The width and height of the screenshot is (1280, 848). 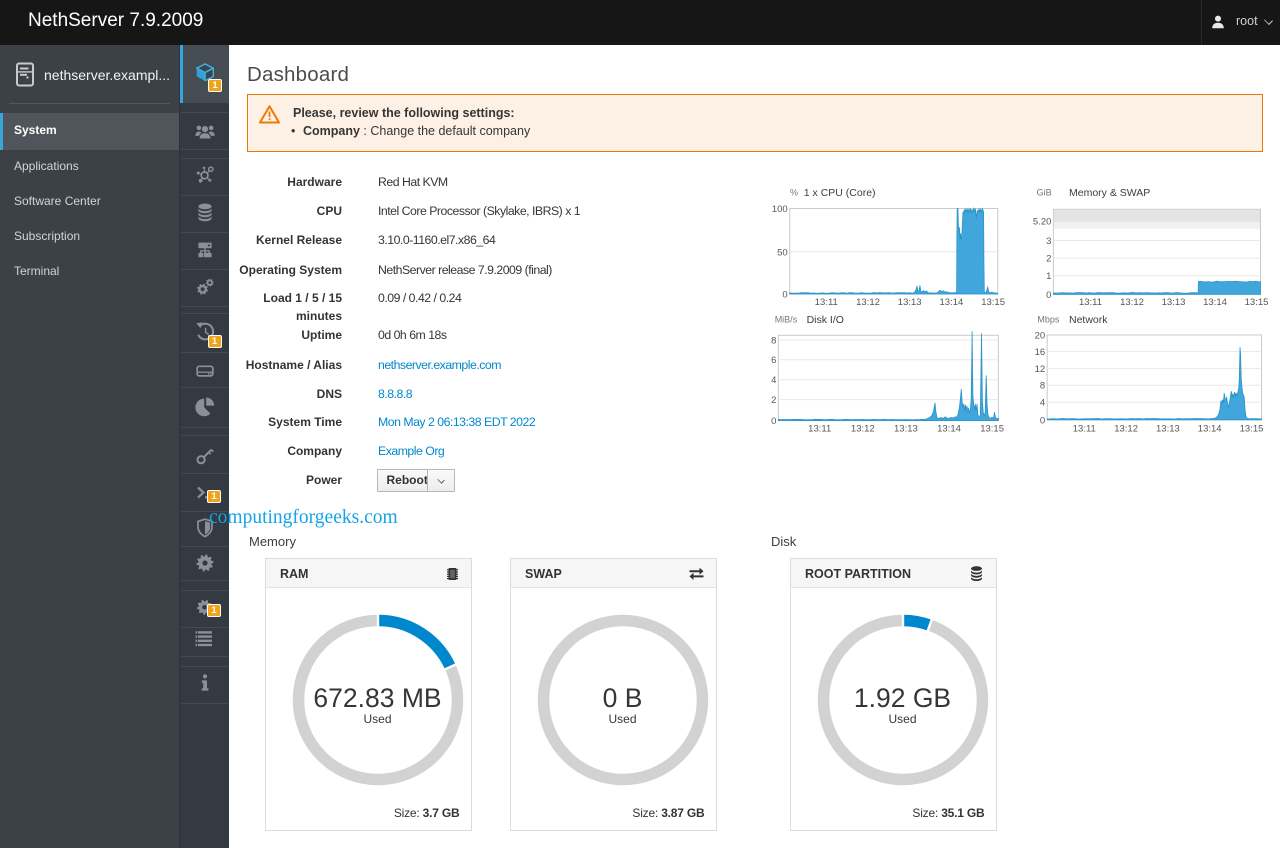 What do you see at coordinates (773, 360) in the screenshot?
I see `svg-text: 6` at bounding box center [773, 360].